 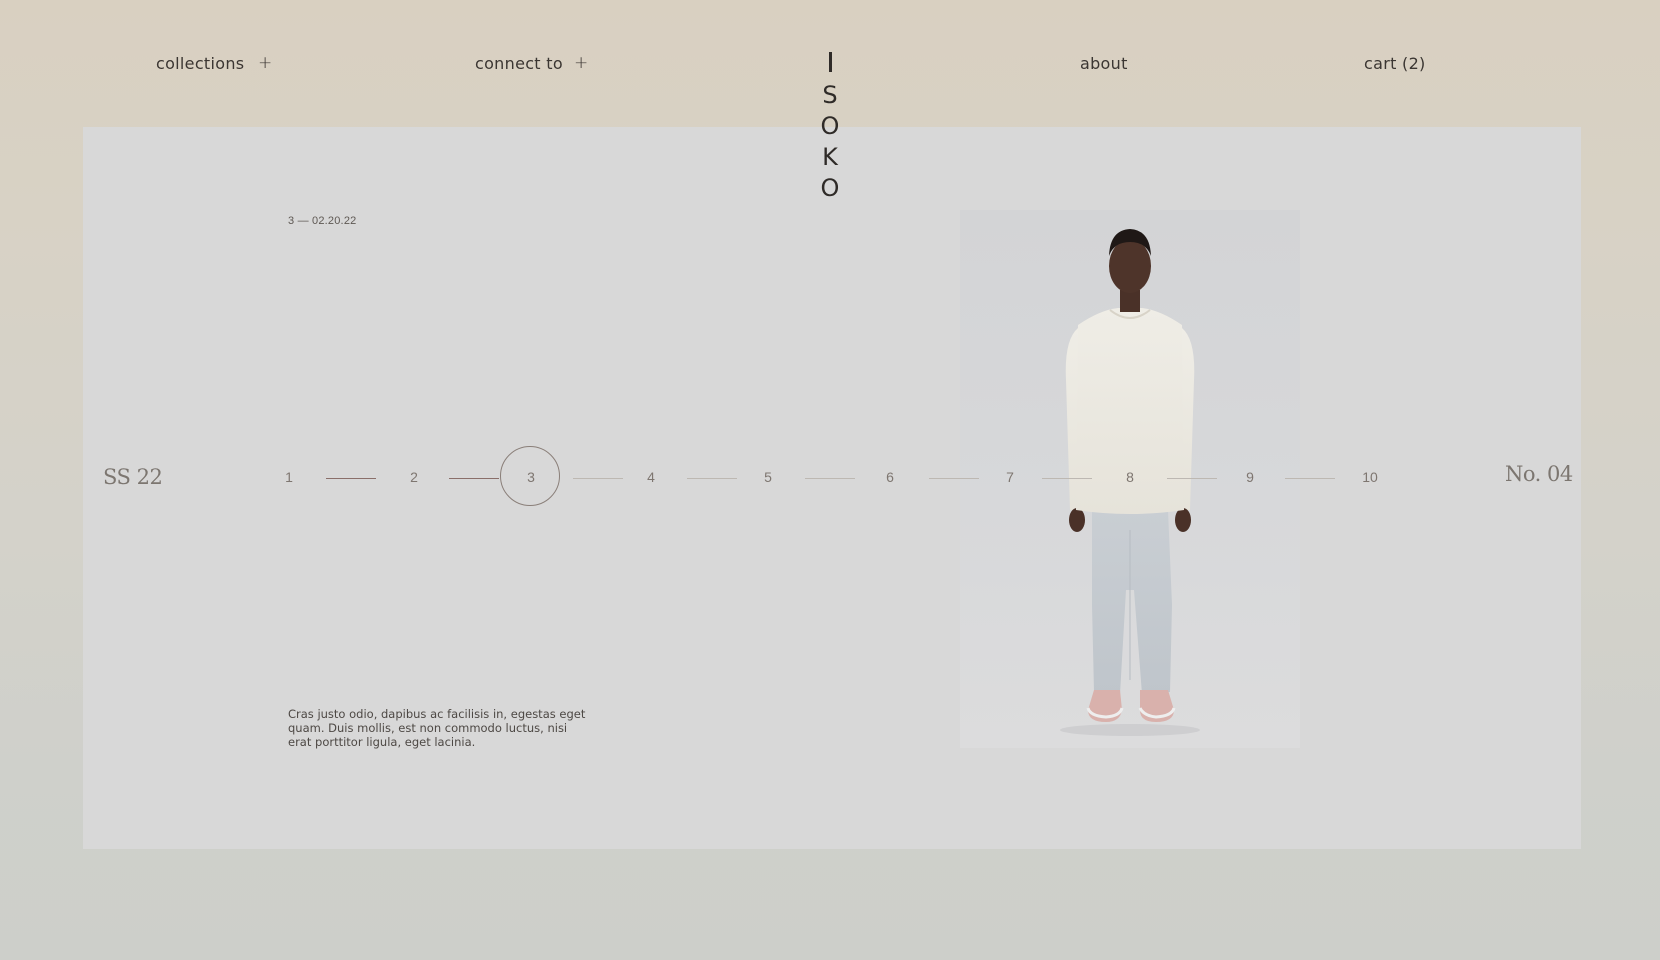 What do you see at coordinates (531, 477) in the screenshot?
I see `page-link-current: 3` at bounding box center [531, 477].